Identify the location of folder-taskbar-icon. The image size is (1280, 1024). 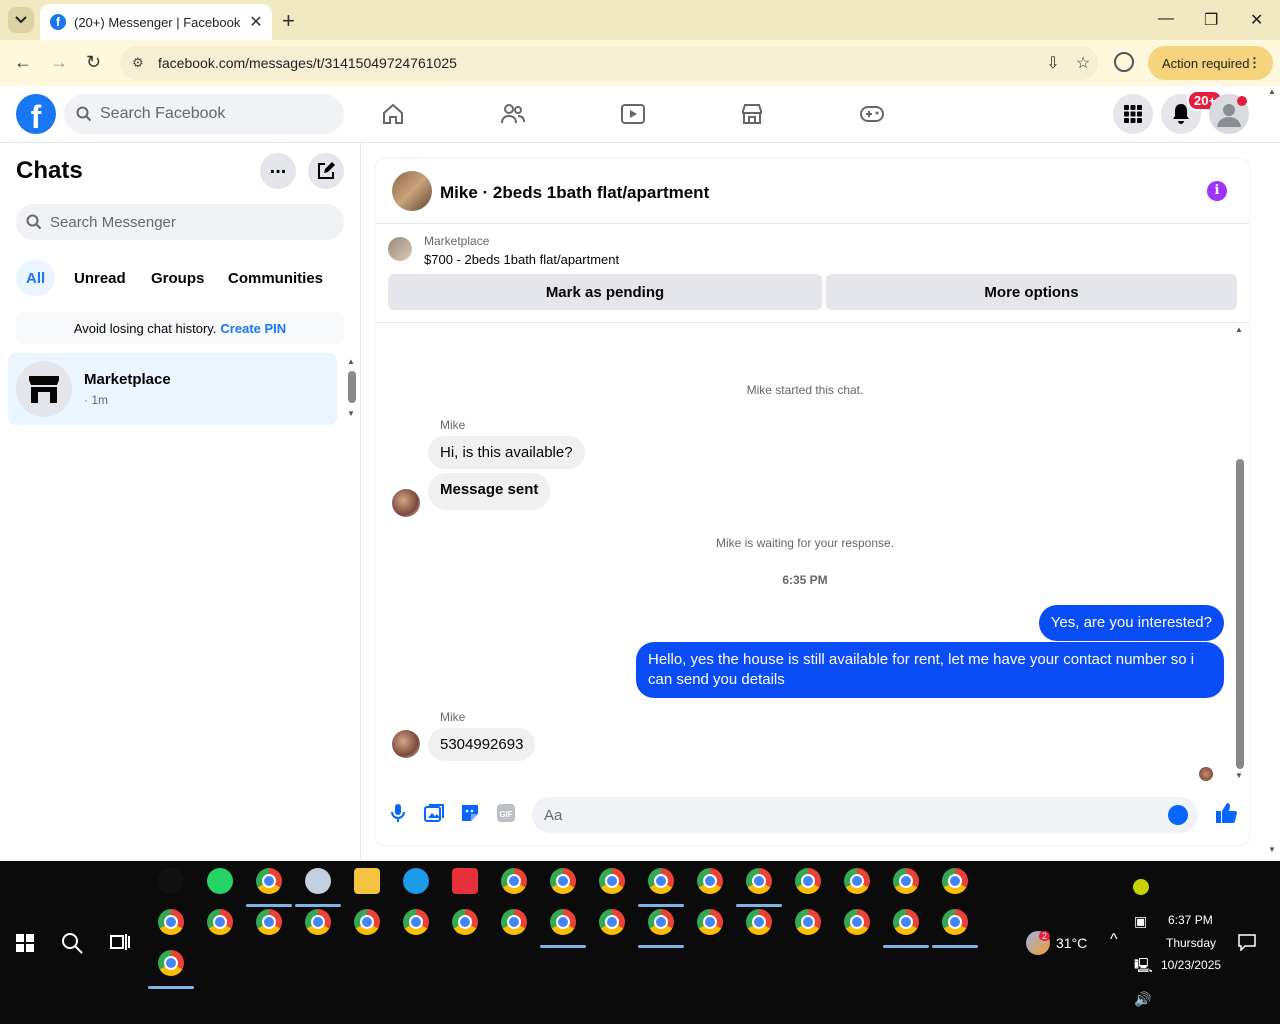
(367, 881).